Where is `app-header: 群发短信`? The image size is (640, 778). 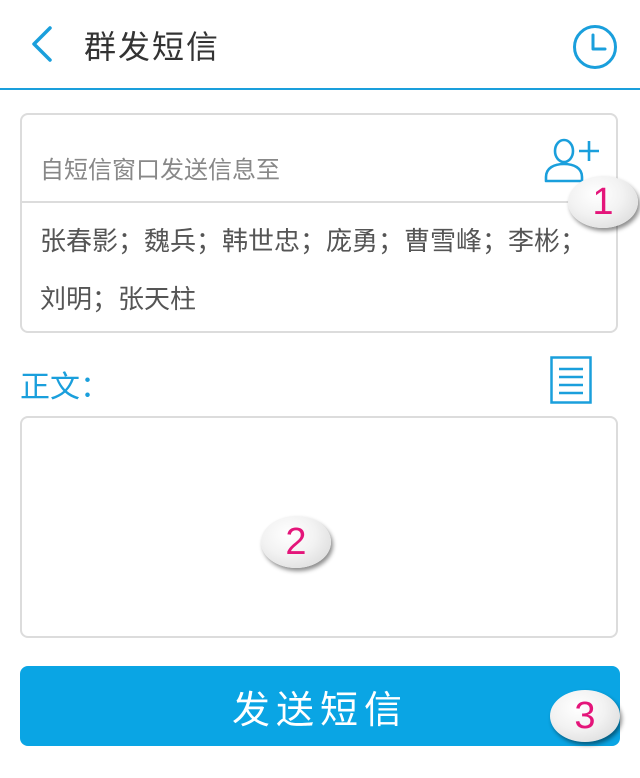 app-header: 群发短信 is located at coordinates (320, 45).